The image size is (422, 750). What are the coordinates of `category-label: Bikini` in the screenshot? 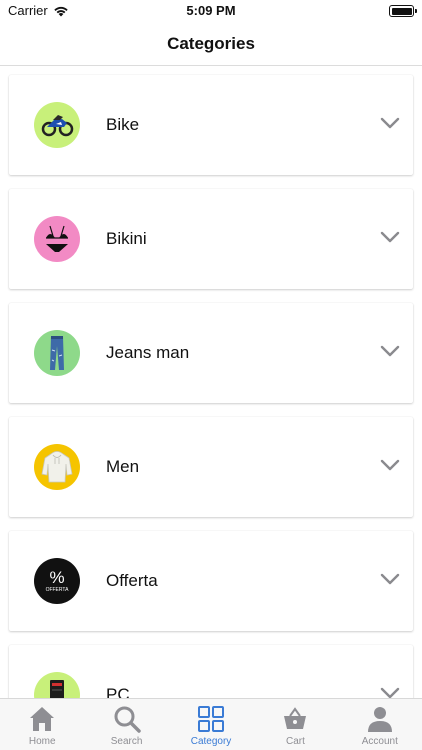 It's located at (126, 238).